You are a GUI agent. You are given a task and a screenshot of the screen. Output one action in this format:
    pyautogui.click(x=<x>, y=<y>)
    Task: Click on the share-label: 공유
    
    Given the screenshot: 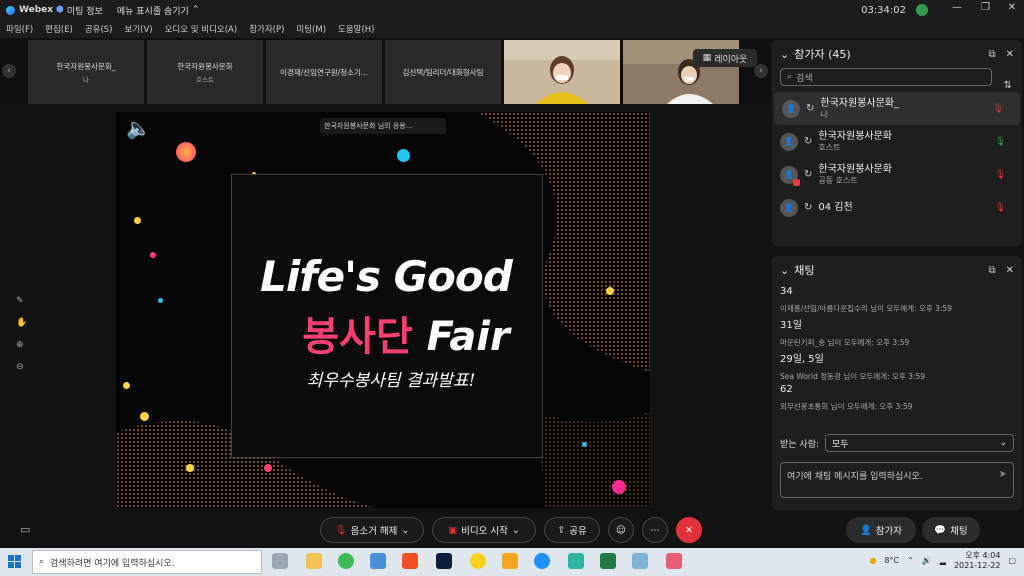 What is the action you would take?
    pyautogui.click(x=578, y=531)
    